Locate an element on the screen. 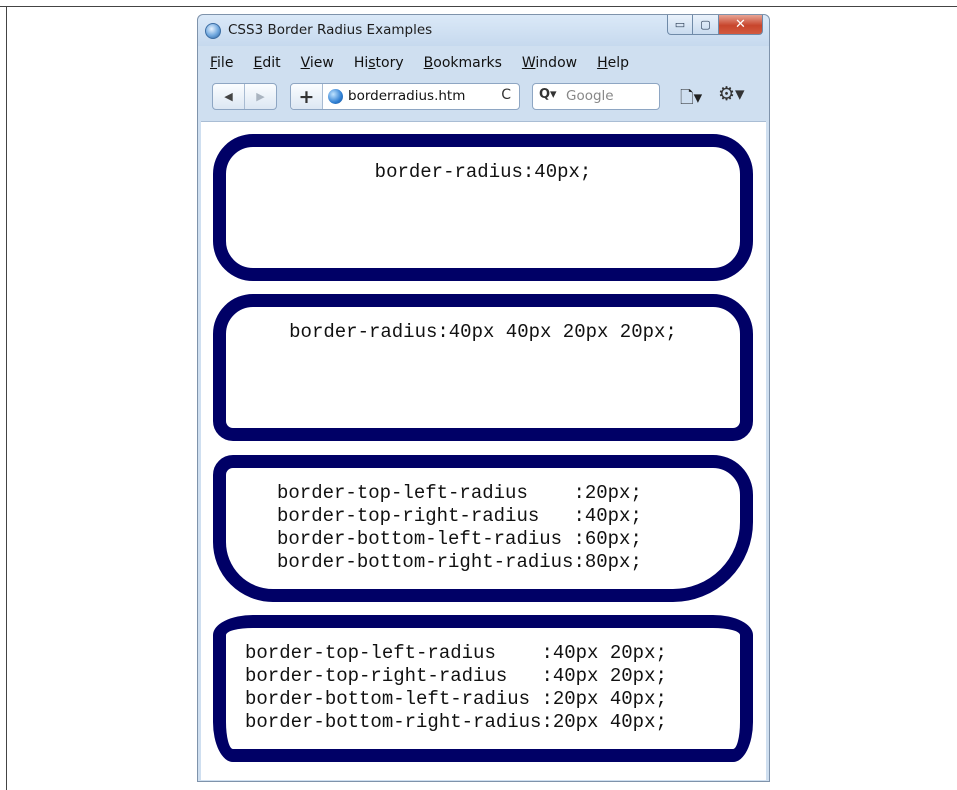  search-box: Q▾ Google is located at coordinates (596, 96).